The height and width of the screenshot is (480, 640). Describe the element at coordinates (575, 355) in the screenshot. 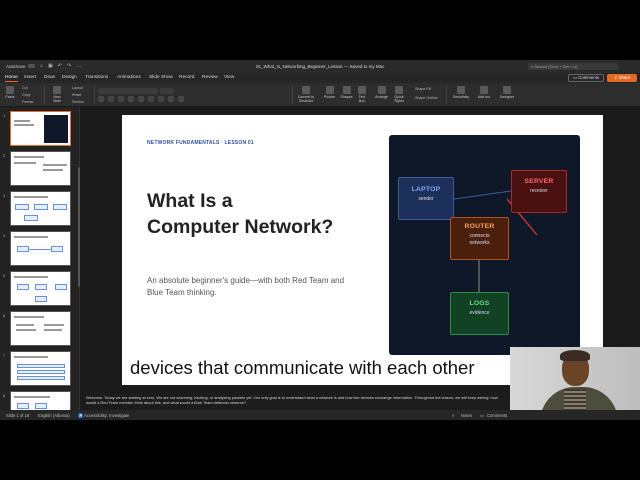

I see `presenter-cap` at that location.